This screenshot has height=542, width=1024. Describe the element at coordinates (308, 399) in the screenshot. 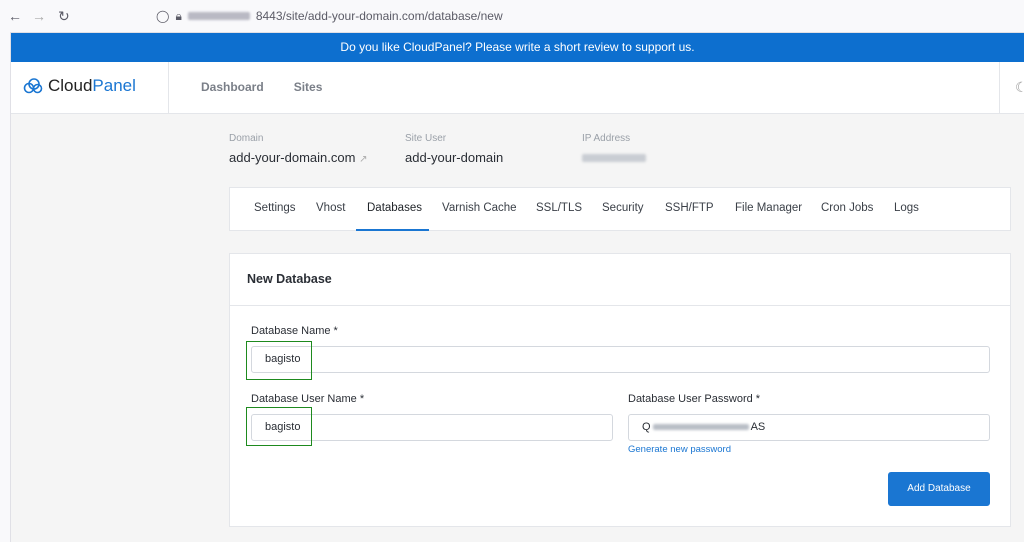

I see `db-user-label: Database User Name *` at that location.